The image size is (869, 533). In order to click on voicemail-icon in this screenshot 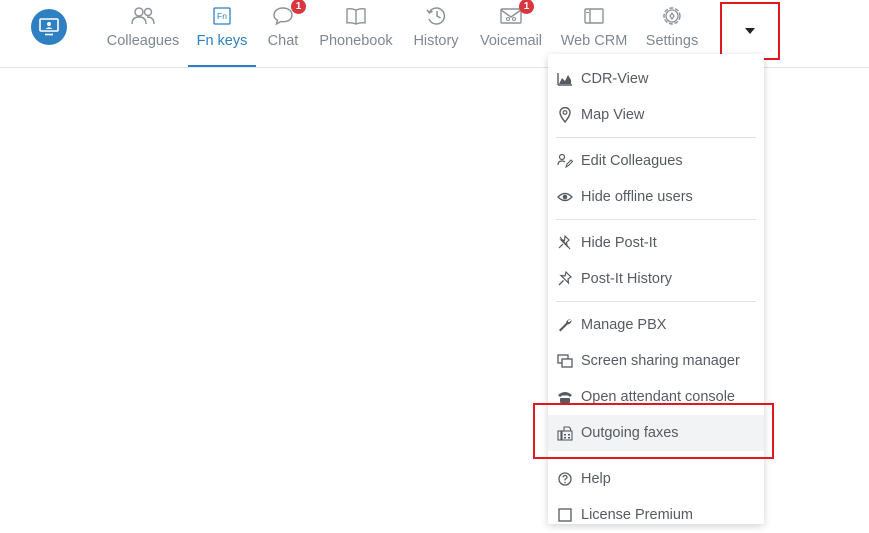, I will do `click(511, 16)`.